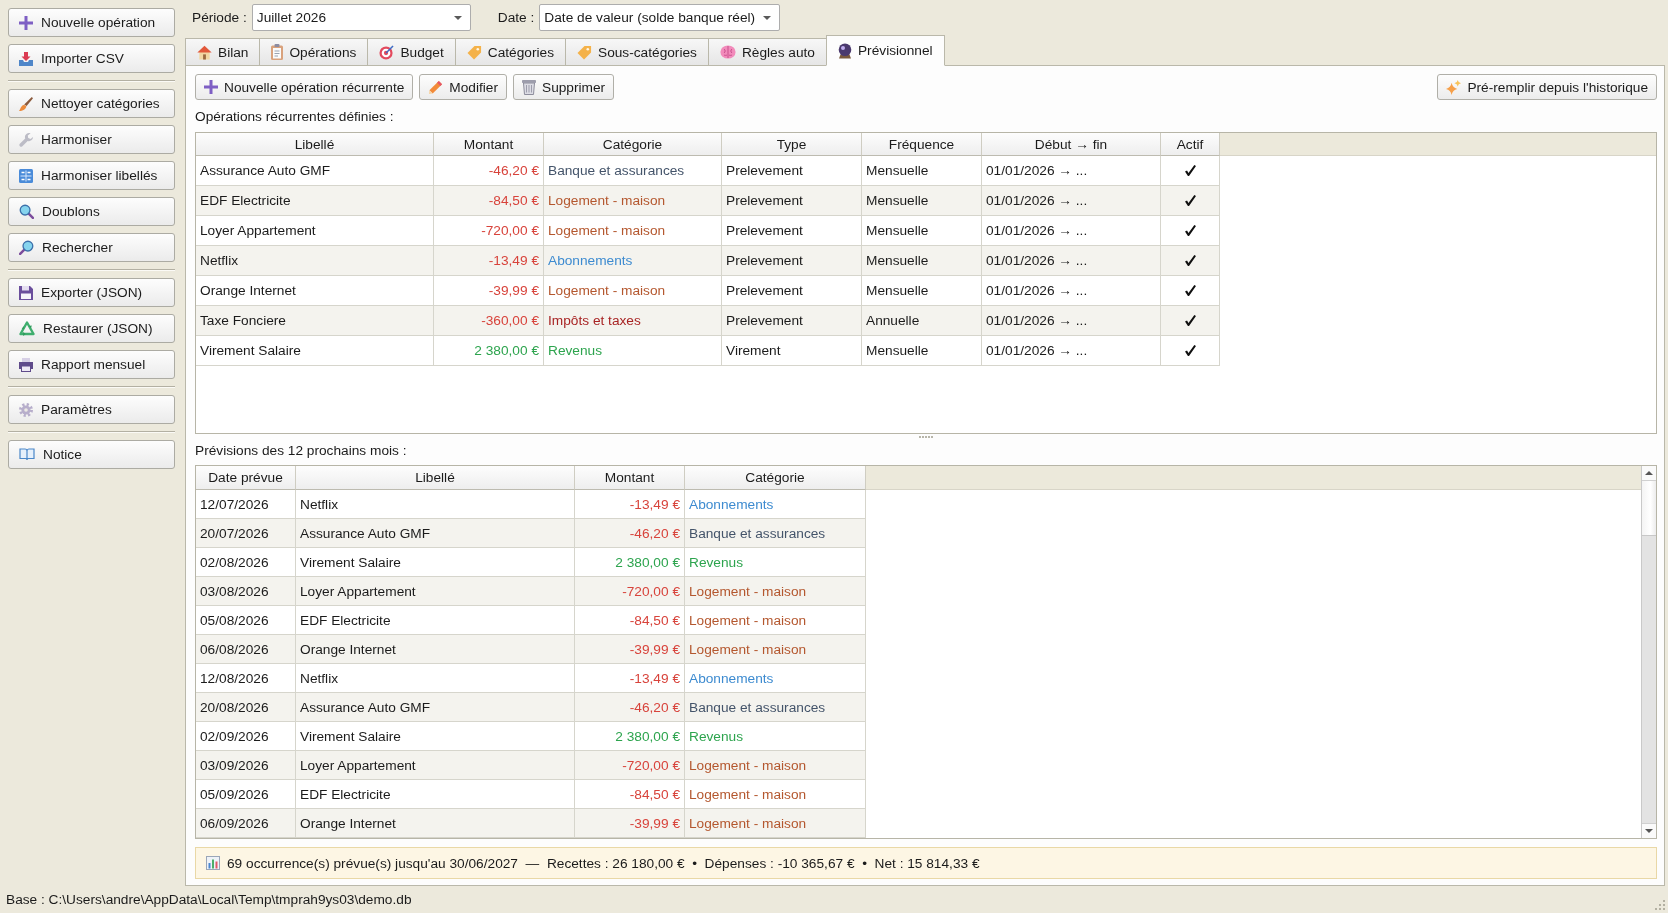 This screenshot has width=1668, height=913. I want to click on scroll-thumb, so click(1649, 508).